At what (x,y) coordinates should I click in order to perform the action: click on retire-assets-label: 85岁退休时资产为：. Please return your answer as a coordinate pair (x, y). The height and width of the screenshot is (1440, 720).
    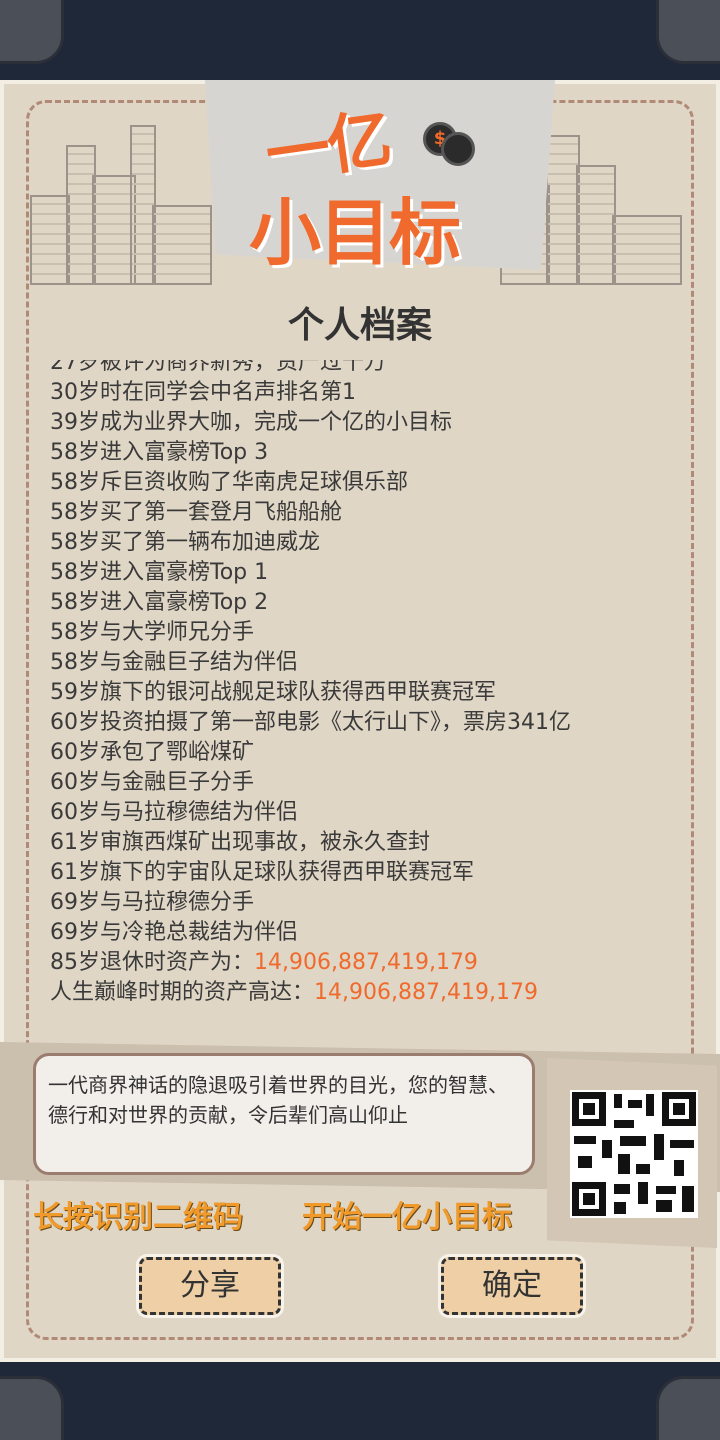
    Looking at the image, I should click on (152, 962).